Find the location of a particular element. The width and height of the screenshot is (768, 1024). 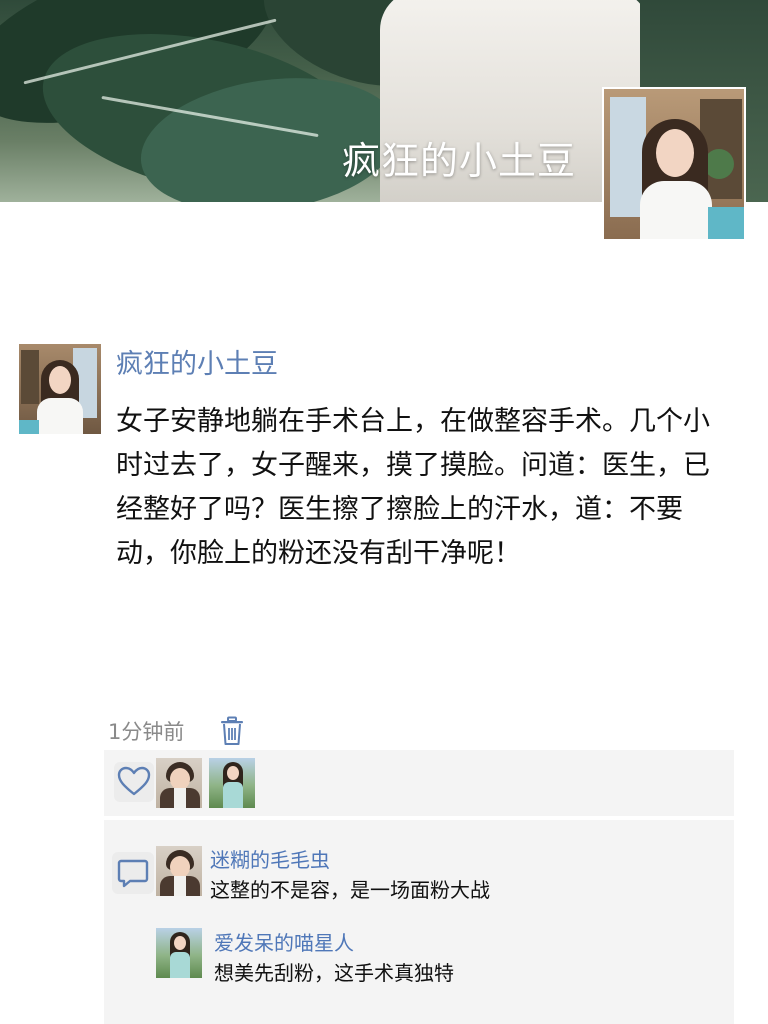

comment-author: 迷糊的毛毛虫 is located at coordinates (270, 858).